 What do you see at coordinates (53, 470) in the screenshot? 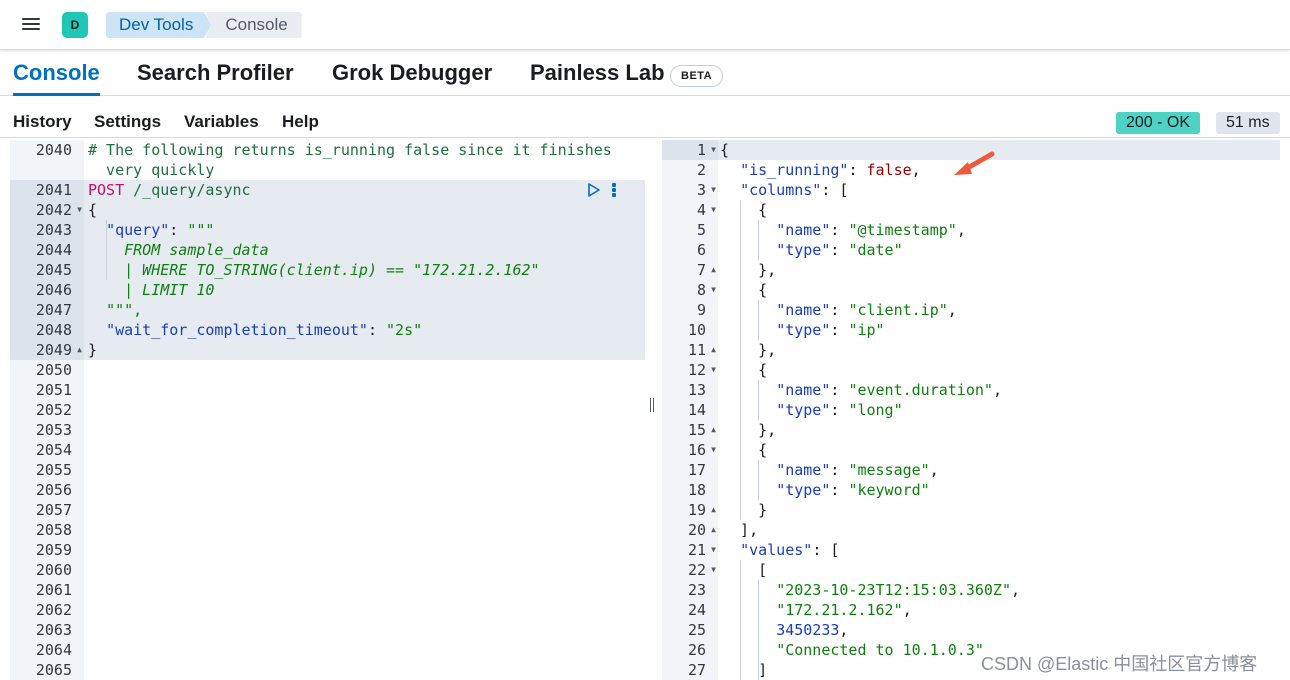
I see `line-number: 2055` at bounding box center [53, 470].